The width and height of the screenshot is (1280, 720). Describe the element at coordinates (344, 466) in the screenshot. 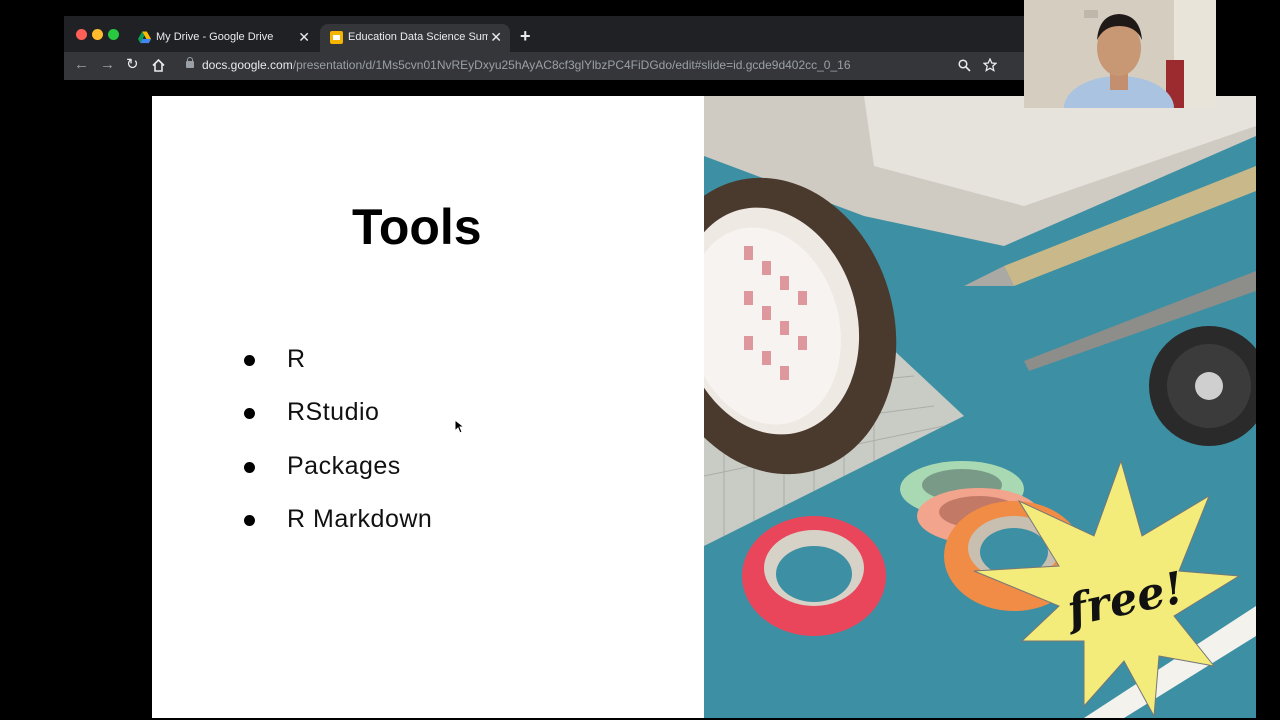

I see `bullet-text: Packages` at that location.